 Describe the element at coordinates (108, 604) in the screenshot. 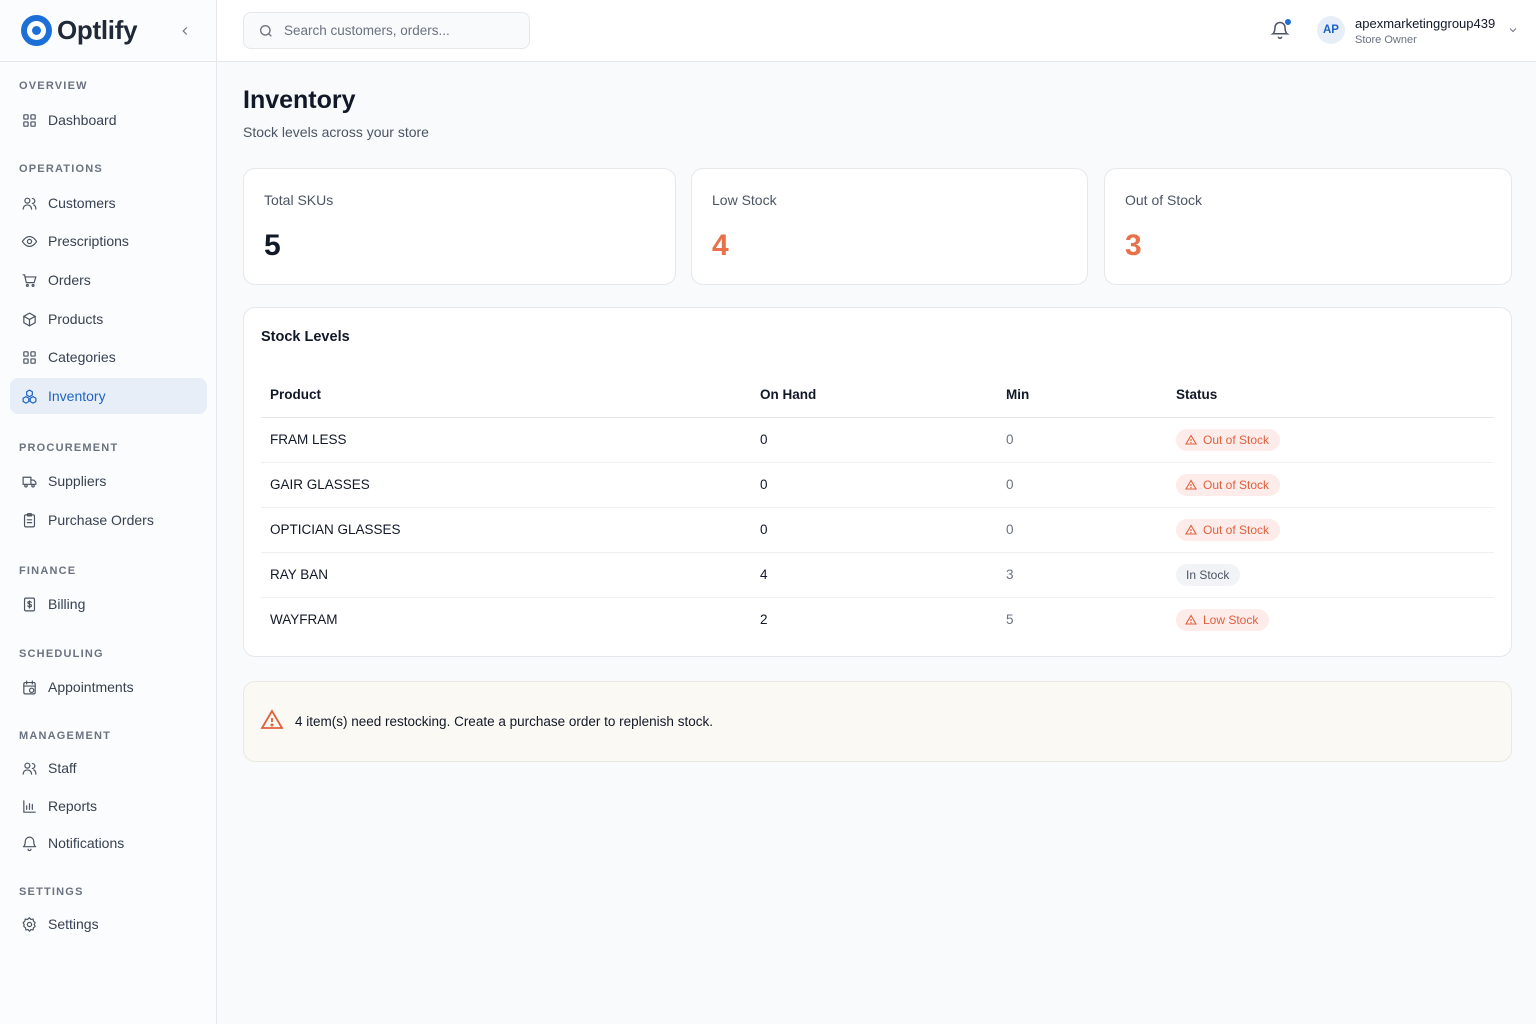

I see `sidebar-item-billing: Billing` at that location.